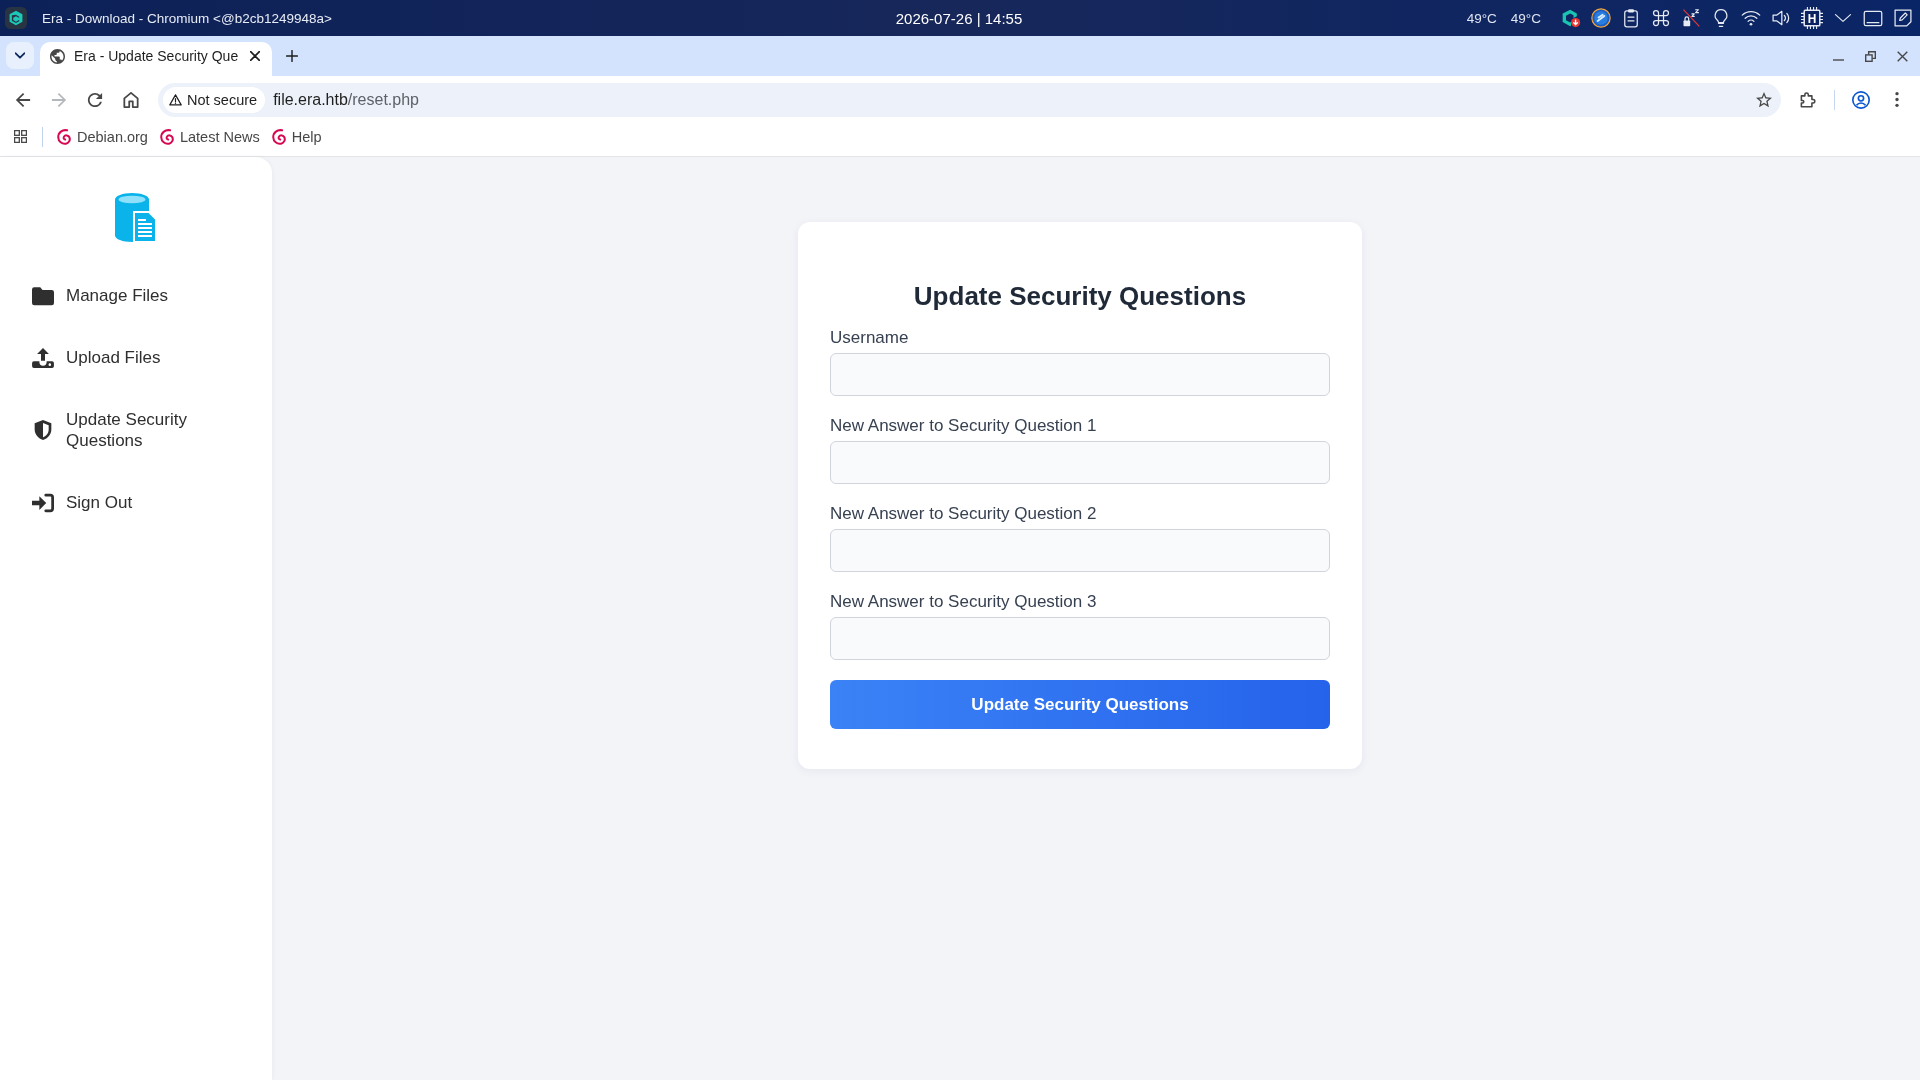 Image resolution: width=1920 pixels, height=1080 pixels. Describe the element at coordinates (1808, 99) in the screenshot. I see `puzzle-icon` at that location.